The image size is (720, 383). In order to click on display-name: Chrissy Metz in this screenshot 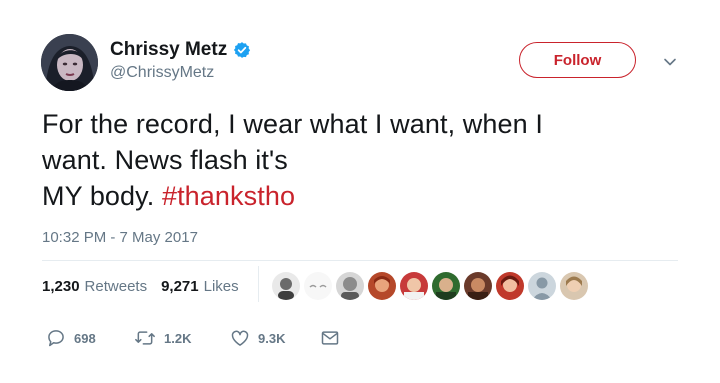, I will do `click(168, 50)`.